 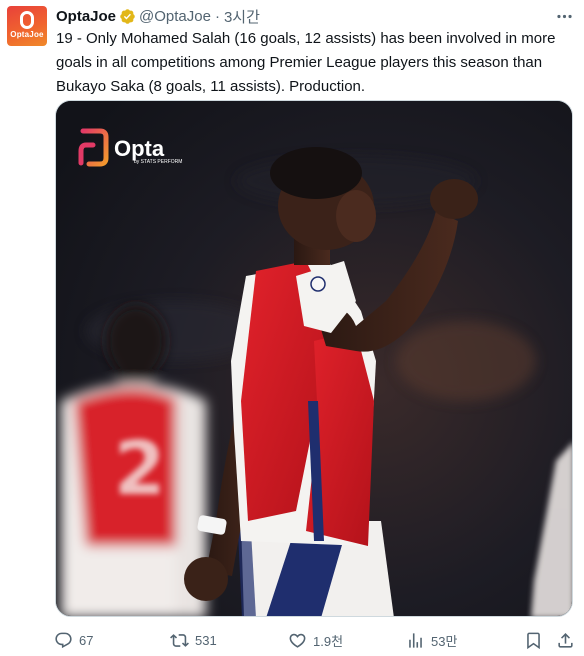 I want to click on bookmark-button, so click(x=533, y=640).